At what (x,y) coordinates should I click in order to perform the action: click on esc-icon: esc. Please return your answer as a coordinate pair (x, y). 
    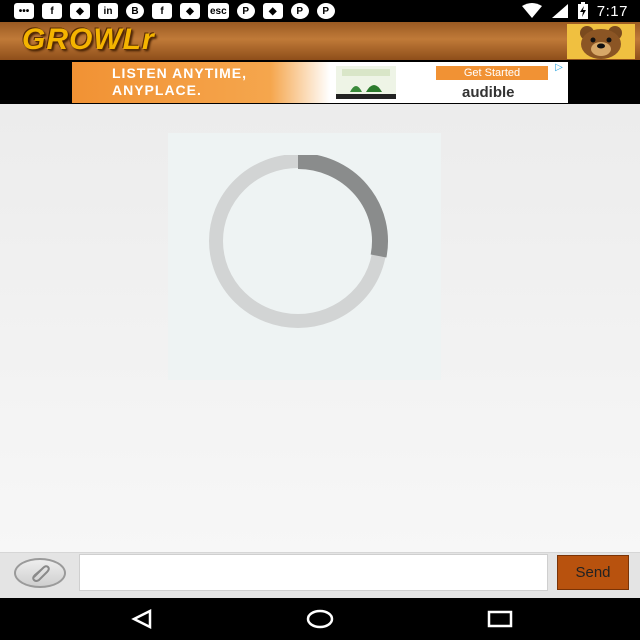
    Looking at the image, I should click on (218, 11).